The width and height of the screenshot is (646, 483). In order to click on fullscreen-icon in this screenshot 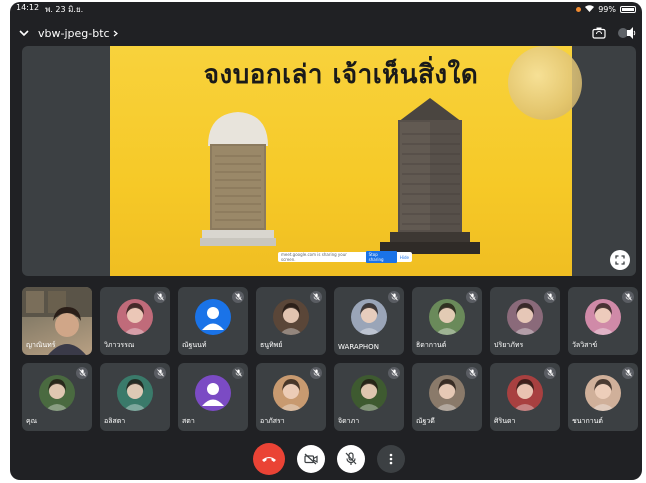, I will do `click(620, 260)`.